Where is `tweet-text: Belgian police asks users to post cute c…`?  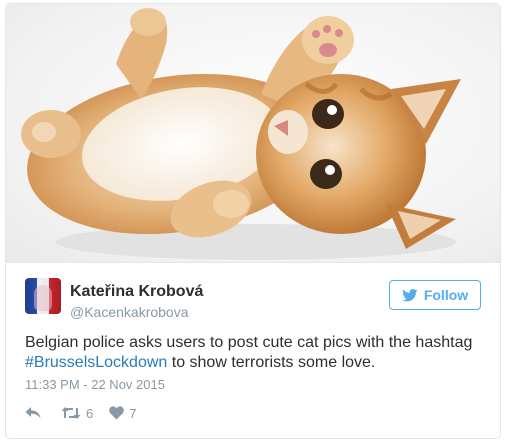 tweet-text: Belgian police asks users to post cute c… is located at coordinates (260, 353).